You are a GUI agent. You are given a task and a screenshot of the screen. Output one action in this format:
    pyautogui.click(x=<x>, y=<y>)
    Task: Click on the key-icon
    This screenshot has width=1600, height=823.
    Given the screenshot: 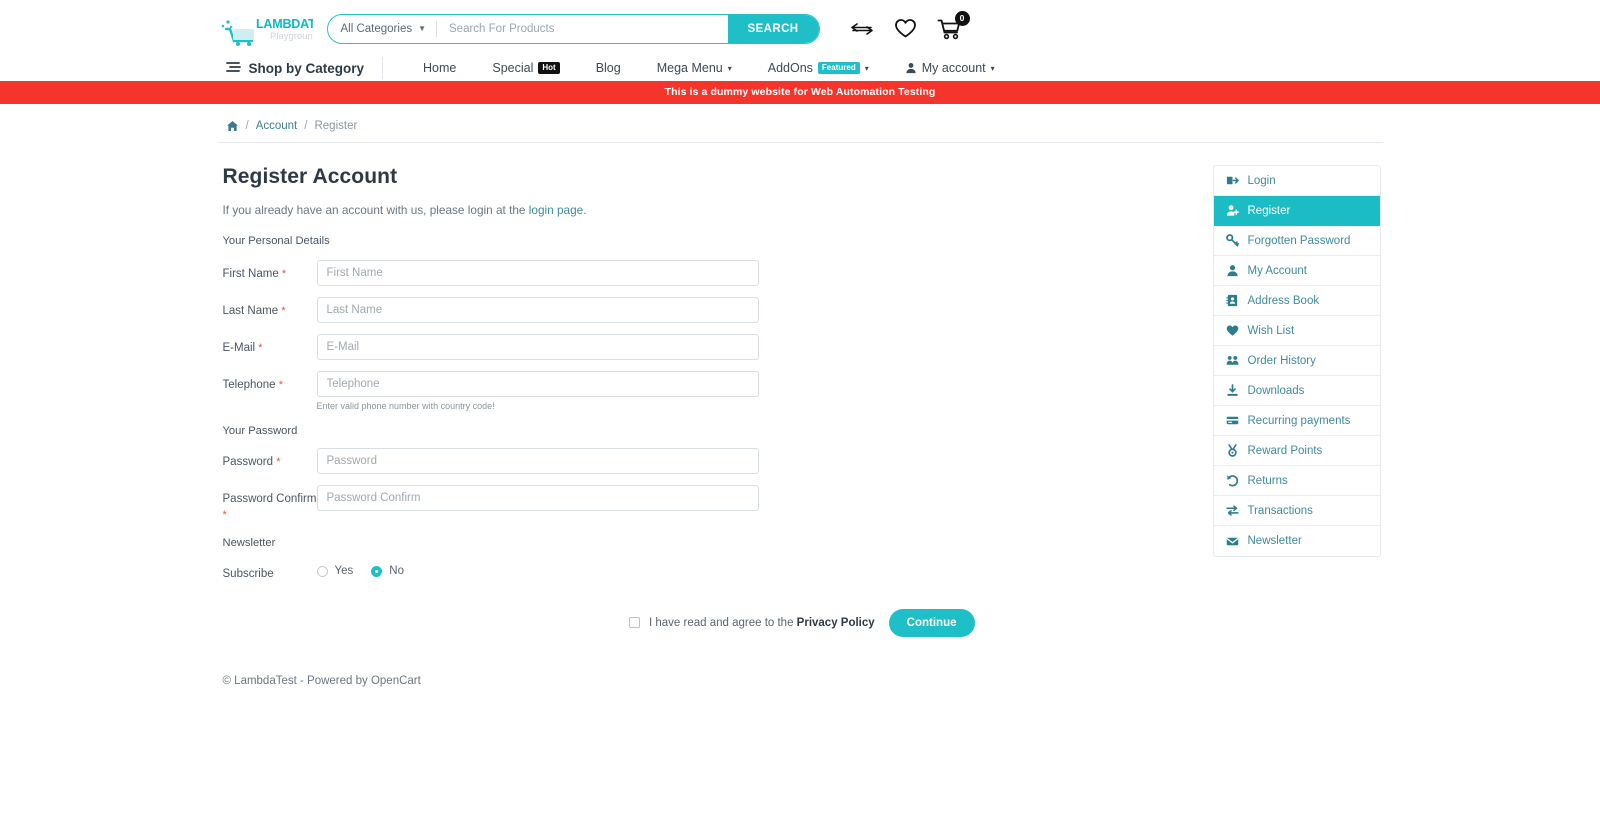 What is the action you would take?
    pyautogui.click(x=1232, y=240)
    